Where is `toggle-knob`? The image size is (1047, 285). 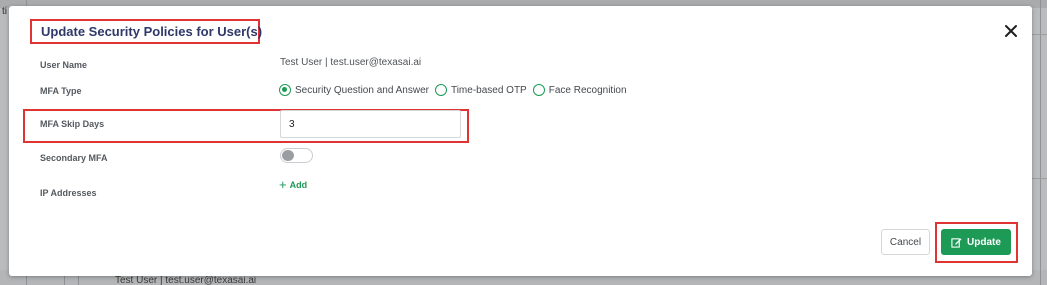 toggle-knob is located at coordinates (288, 155).